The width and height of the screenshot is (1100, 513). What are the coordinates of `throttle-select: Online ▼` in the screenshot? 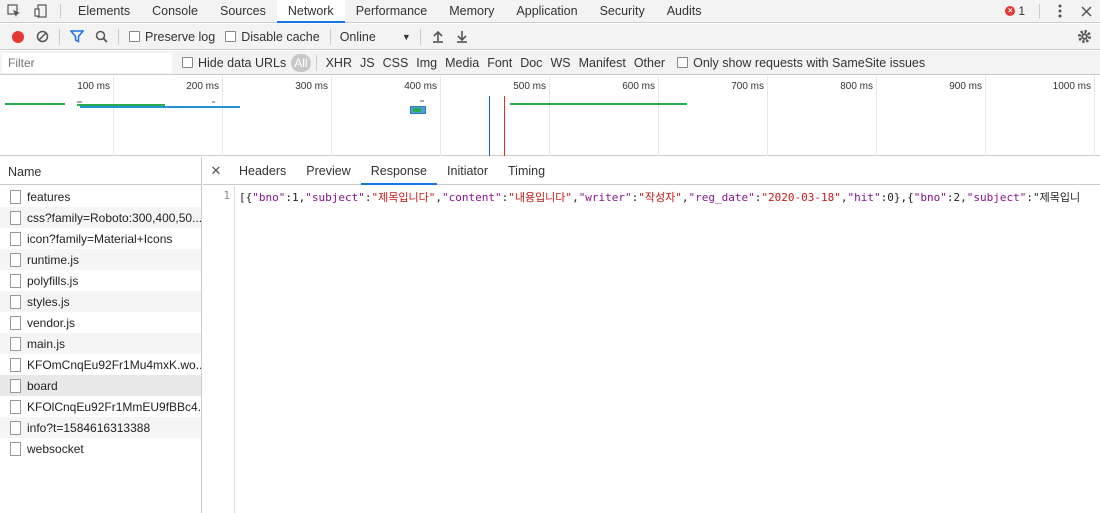 It's located at (375, 37).